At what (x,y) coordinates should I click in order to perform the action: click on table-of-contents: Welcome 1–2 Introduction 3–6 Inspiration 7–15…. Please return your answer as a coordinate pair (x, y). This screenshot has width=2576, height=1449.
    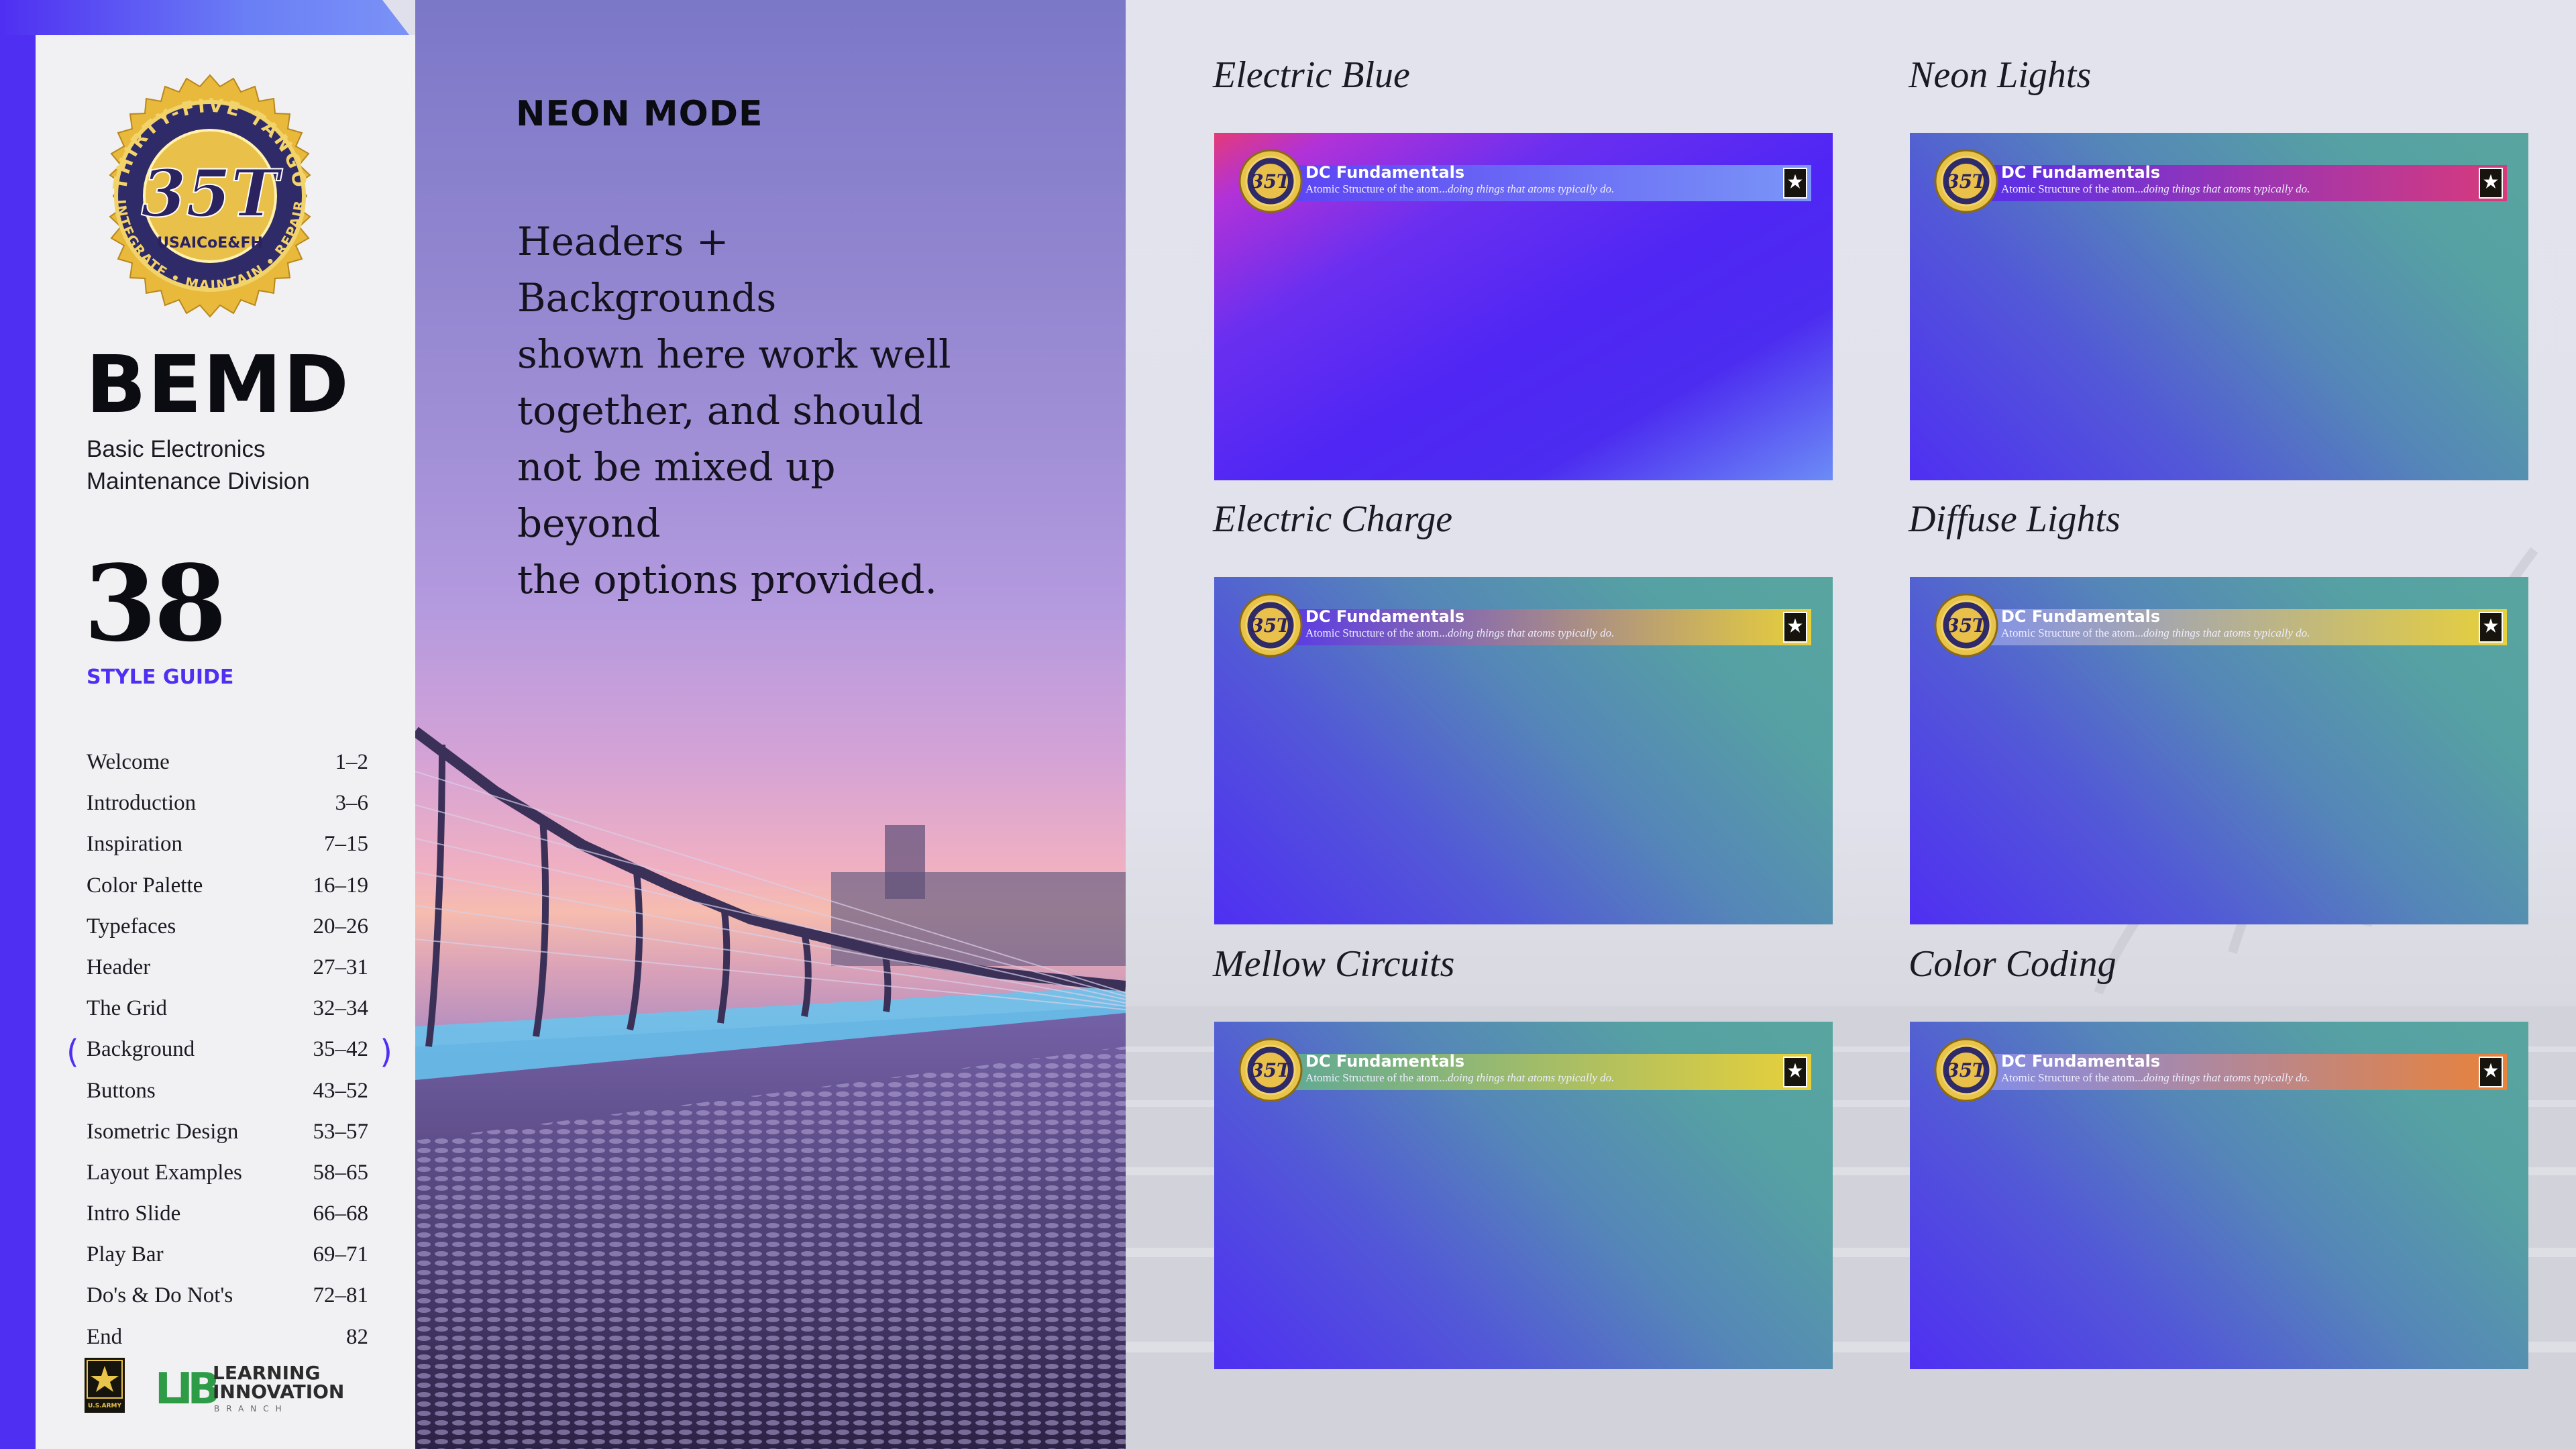
    Looking at the image, I should click on (229, 1054).